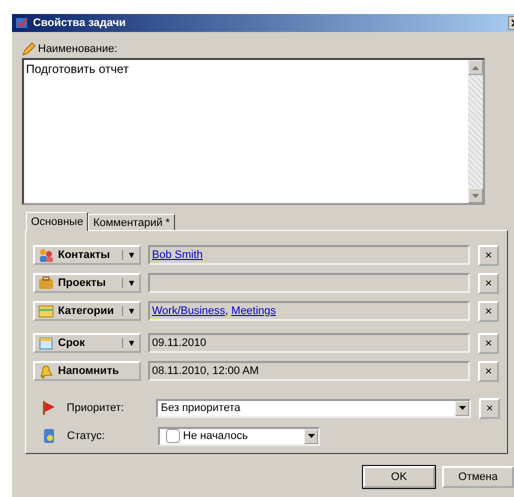  I want to click on scroll-down-icon, so click(475, 196).